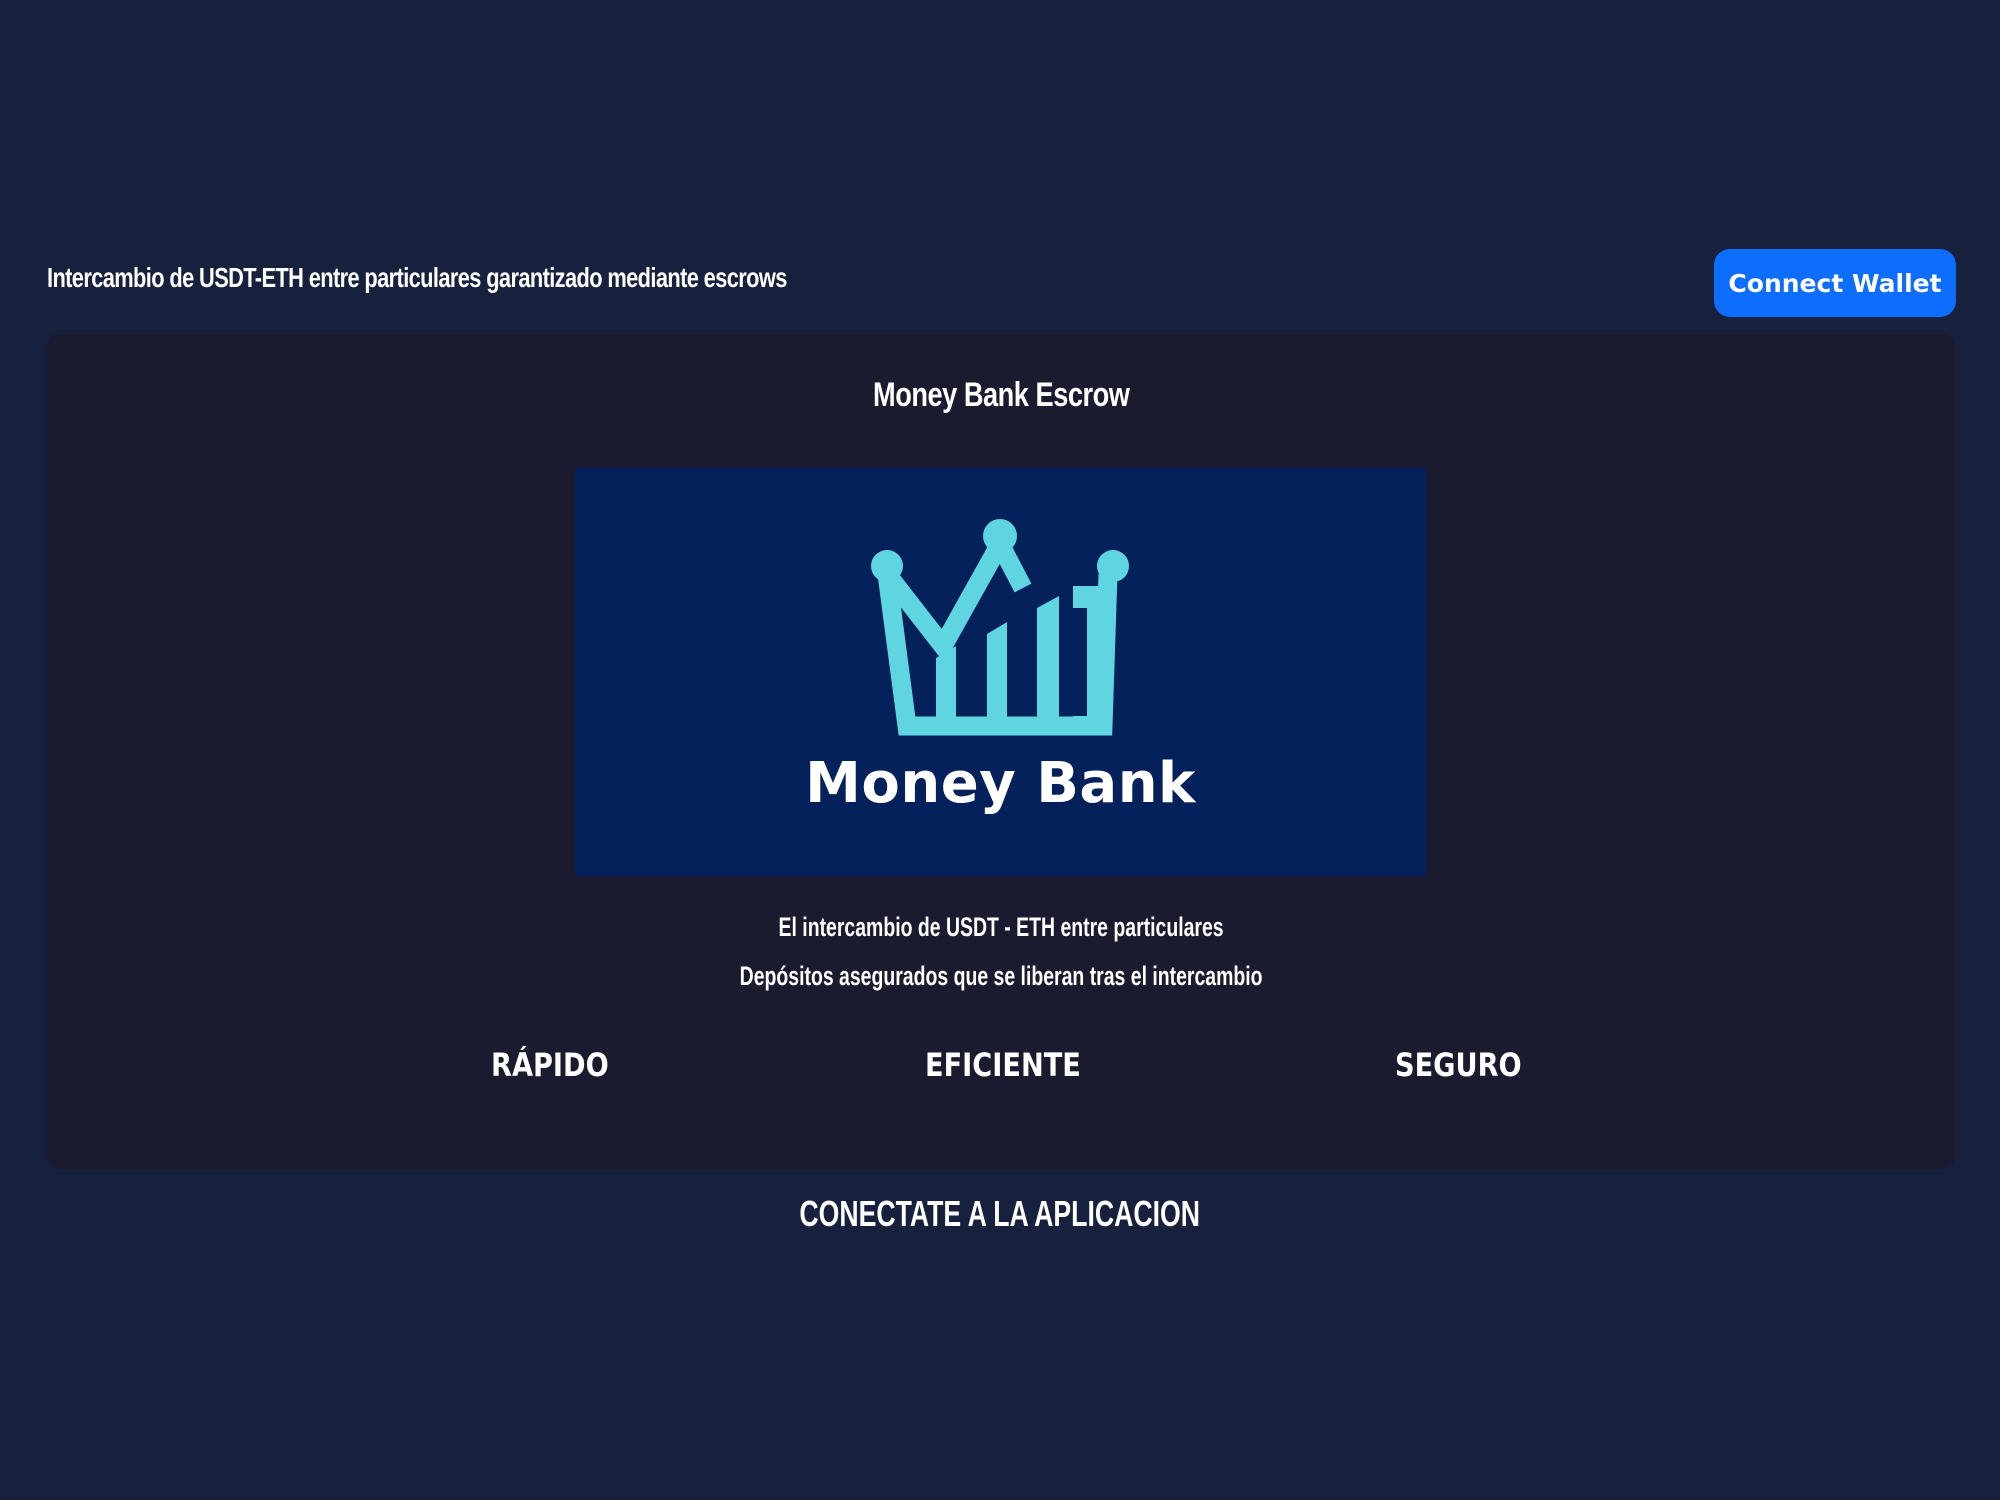 The image size is (2000, 1500). I want to click on feature-eficiente: EFICIENTE, so click(1003, 1065).